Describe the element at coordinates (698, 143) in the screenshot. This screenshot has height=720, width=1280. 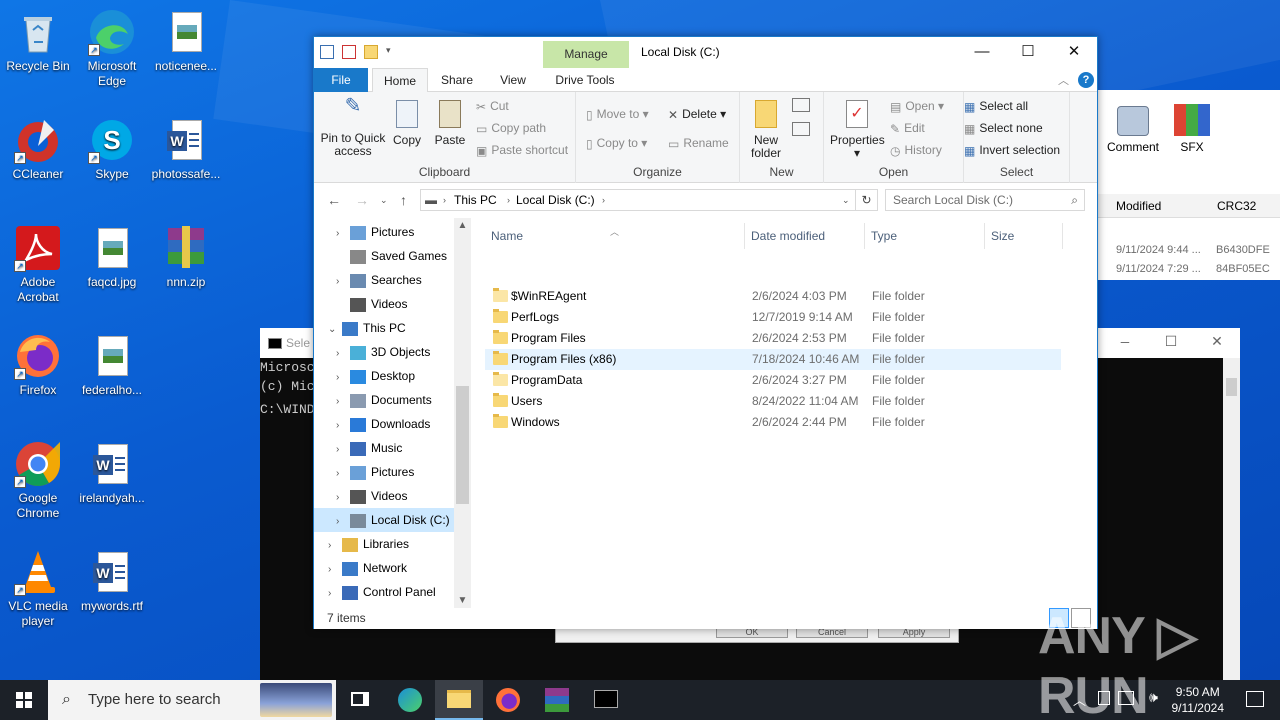
I see `rename-button: ▭ Rename` at that location.